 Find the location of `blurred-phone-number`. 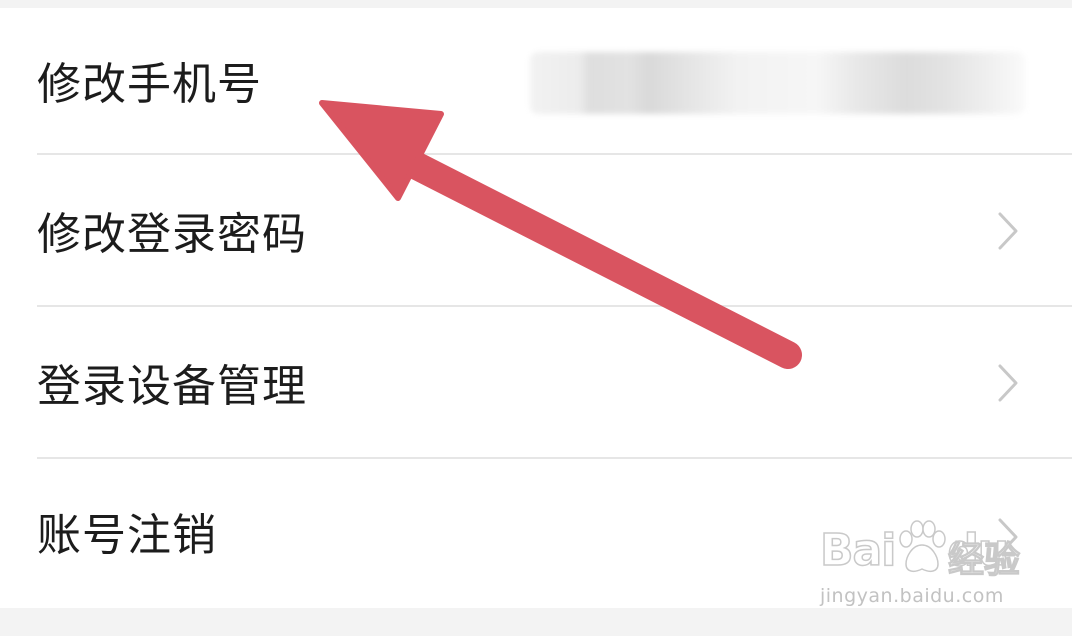

blurred-phone-number is located at coordinates (777, 83).